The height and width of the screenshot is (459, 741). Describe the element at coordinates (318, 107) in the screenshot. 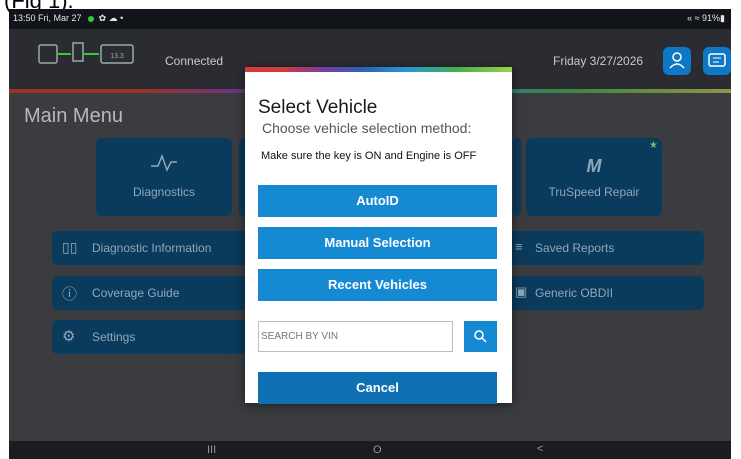

I see `dialog-title: Select Vehicle` at that location.